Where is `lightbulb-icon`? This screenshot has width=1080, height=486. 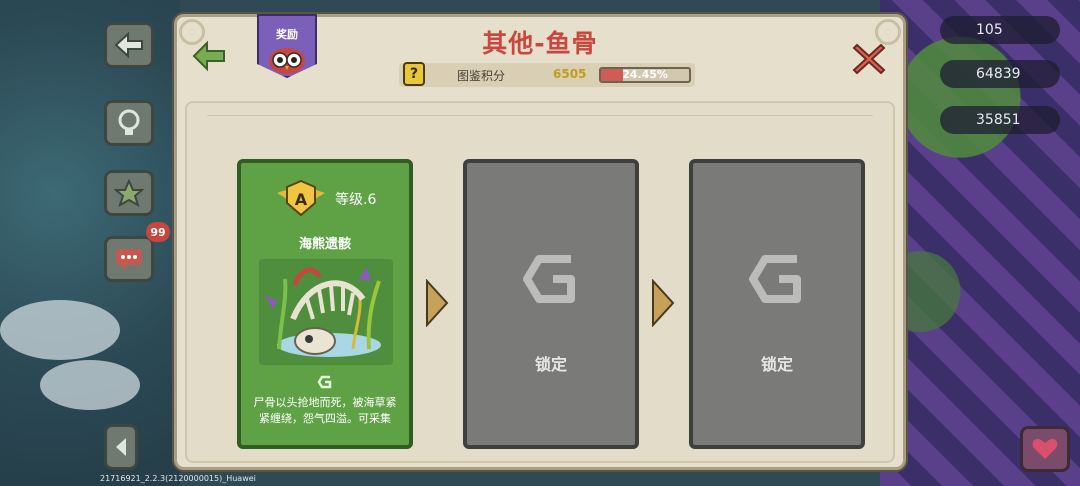
lightbulb-icon is located at coordinates (129, 122).